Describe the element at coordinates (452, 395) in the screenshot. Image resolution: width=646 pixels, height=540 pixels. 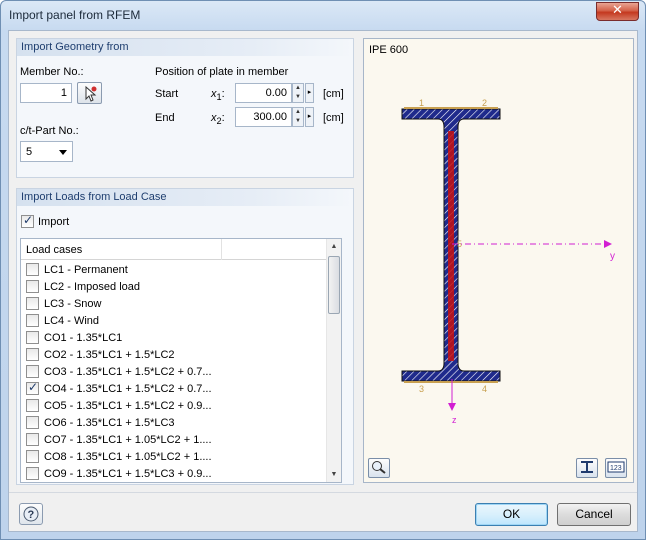
I see `axis-z` at that location.